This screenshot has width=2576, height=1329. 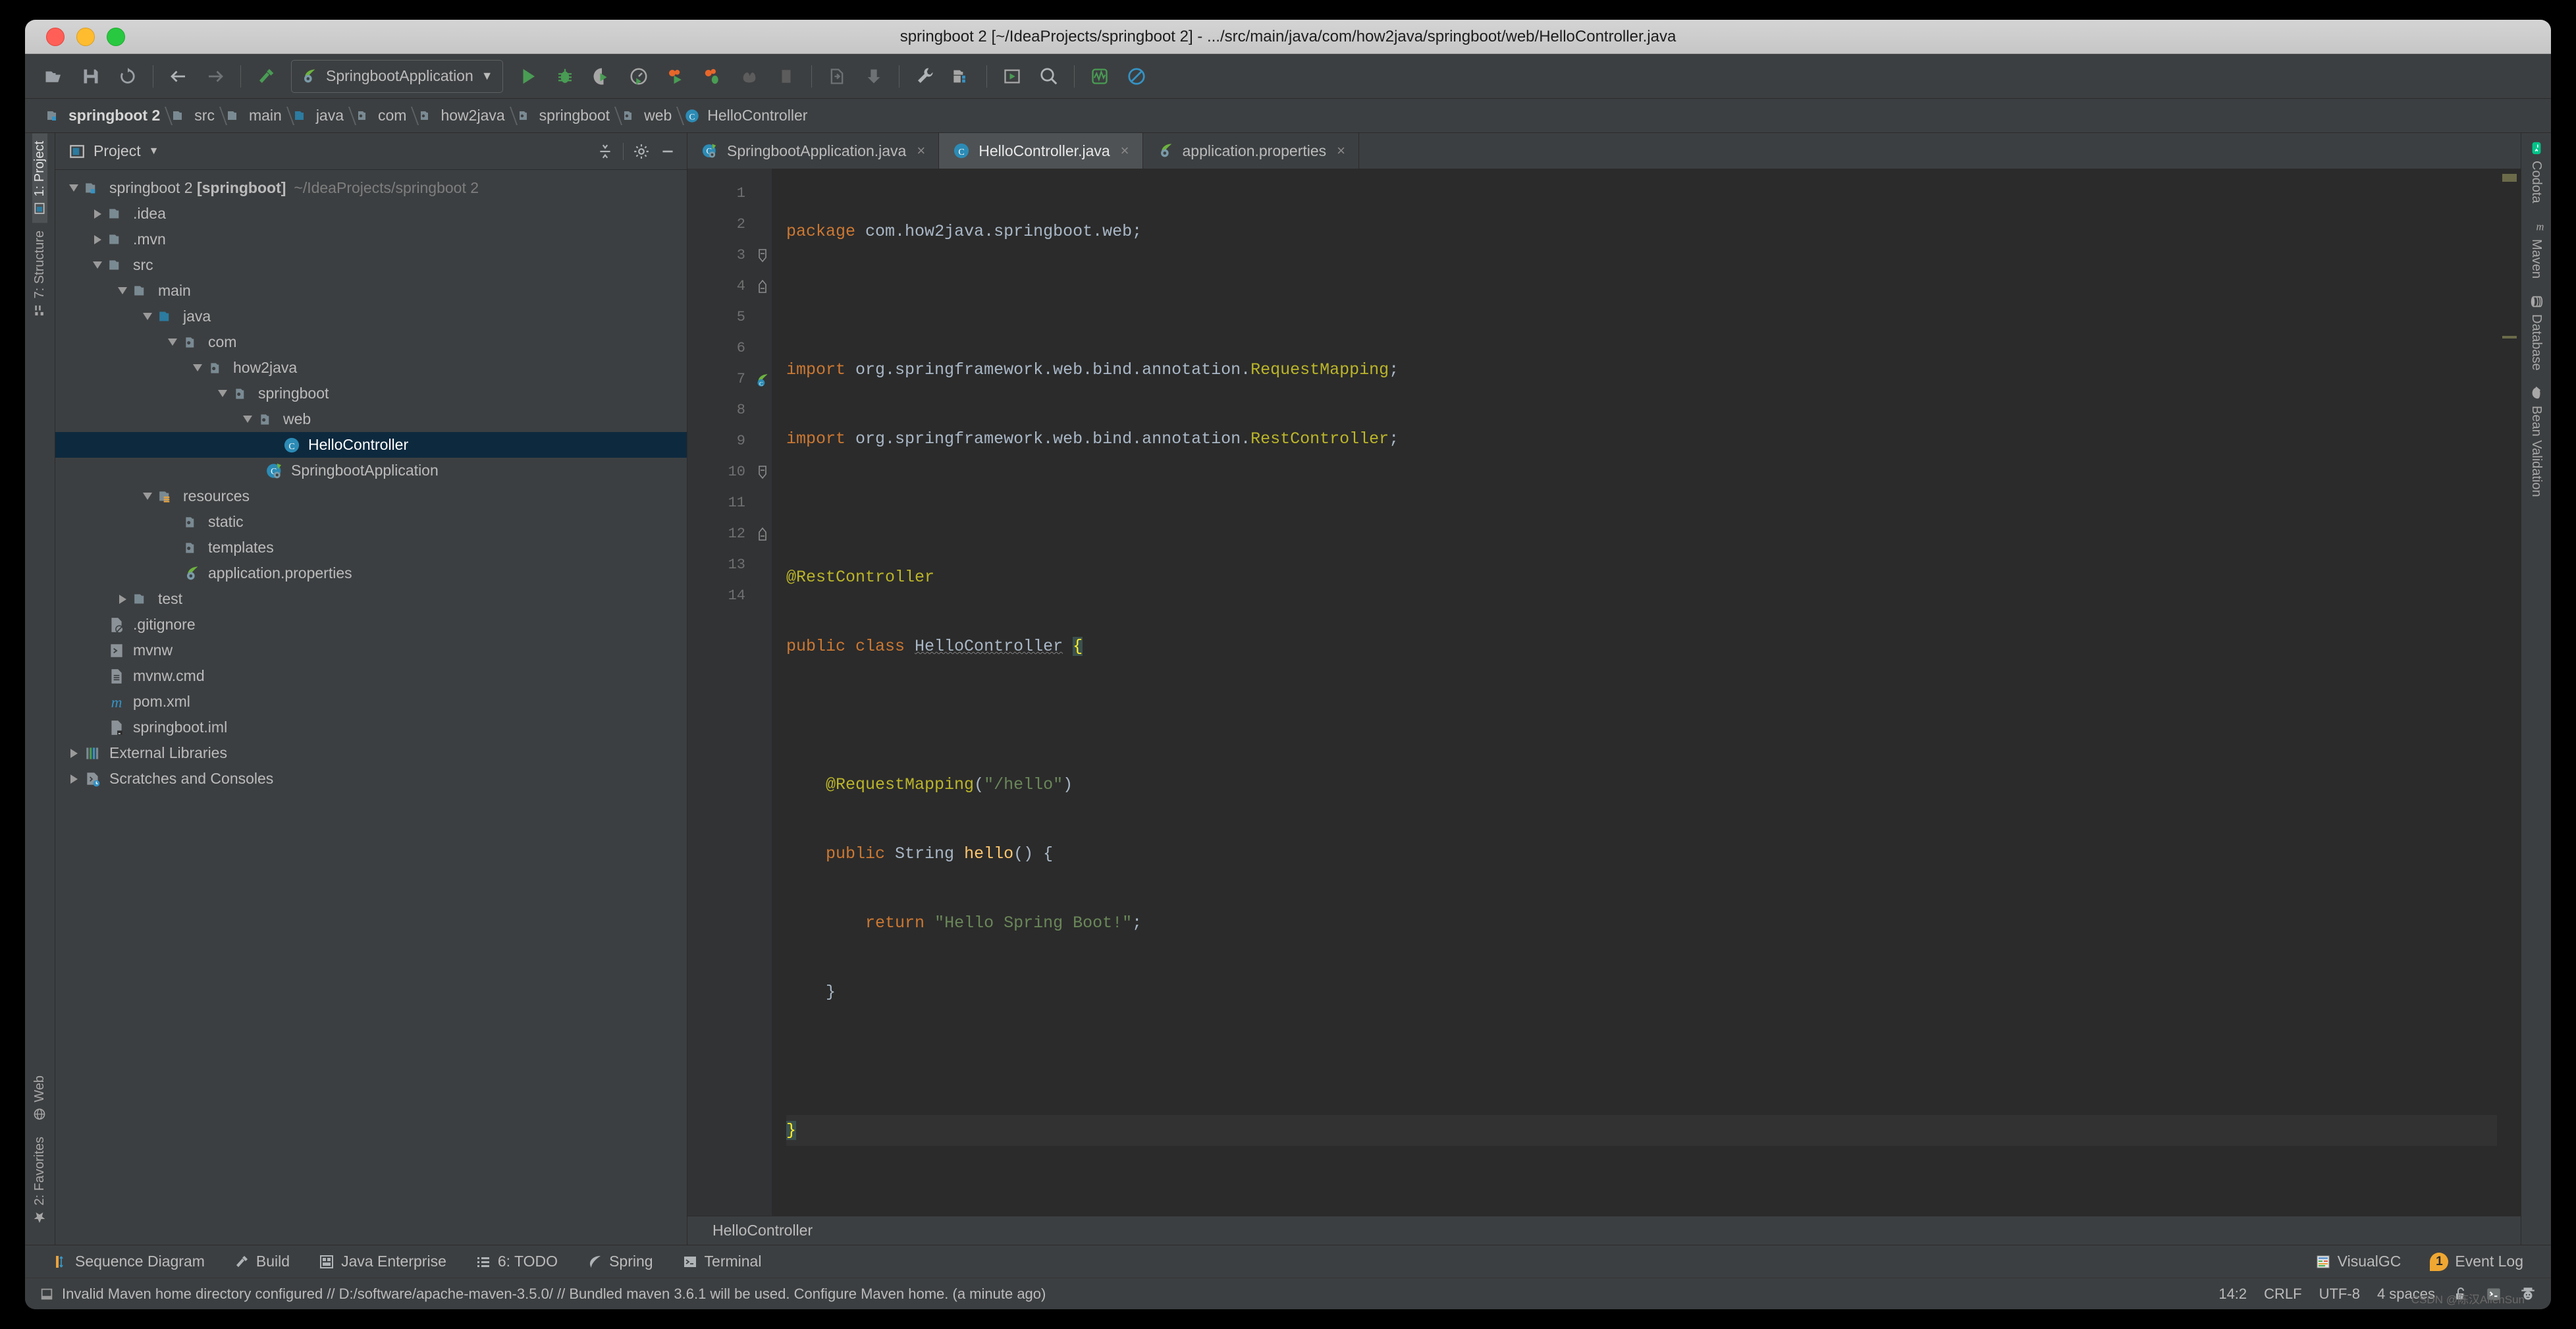 What do you see at coordinates (371, 470) in the screenshot?
I see `tree-item-springbootapplication: C SpringbootApplication` at bounding box center [371, 470].